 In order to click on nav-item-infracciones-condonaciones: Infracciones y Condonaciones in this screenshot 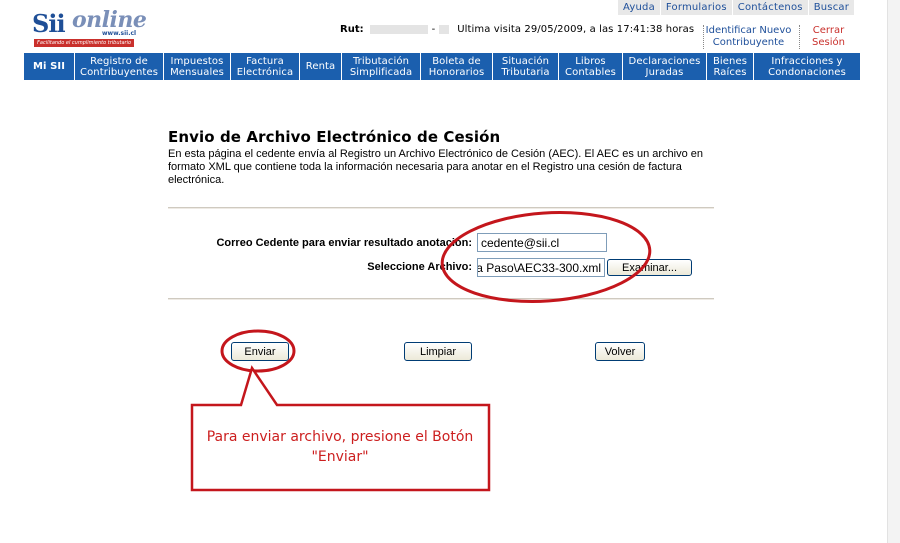, I will do `click(807, 66)`.